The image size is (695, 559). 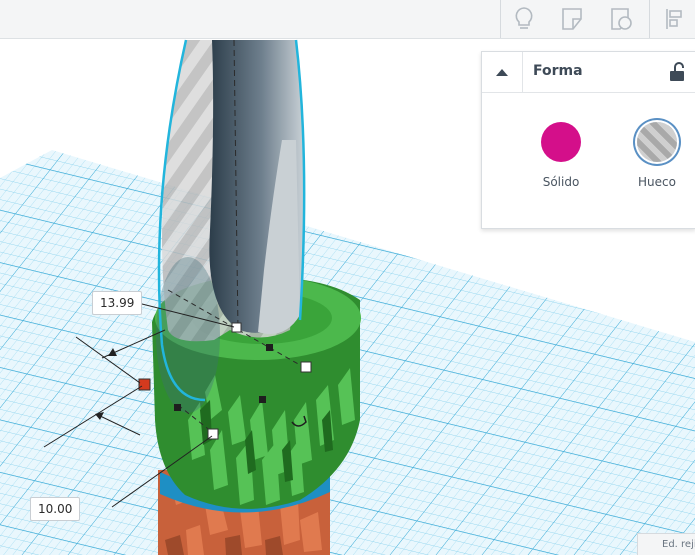 I want to click on solid-swatch, so click(x=561, y=142).